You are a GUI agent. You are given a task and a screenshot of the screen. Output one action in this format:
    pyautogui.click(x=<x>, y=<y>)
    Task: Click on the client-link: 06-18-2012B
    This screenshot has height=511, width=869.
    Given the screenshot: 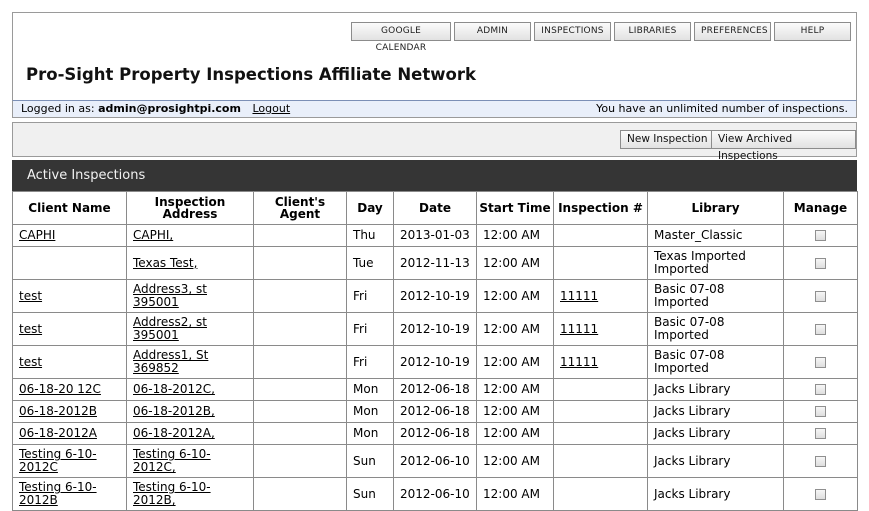 What is the action you would take?
    pyautogui.click(x=58, y=411)
    